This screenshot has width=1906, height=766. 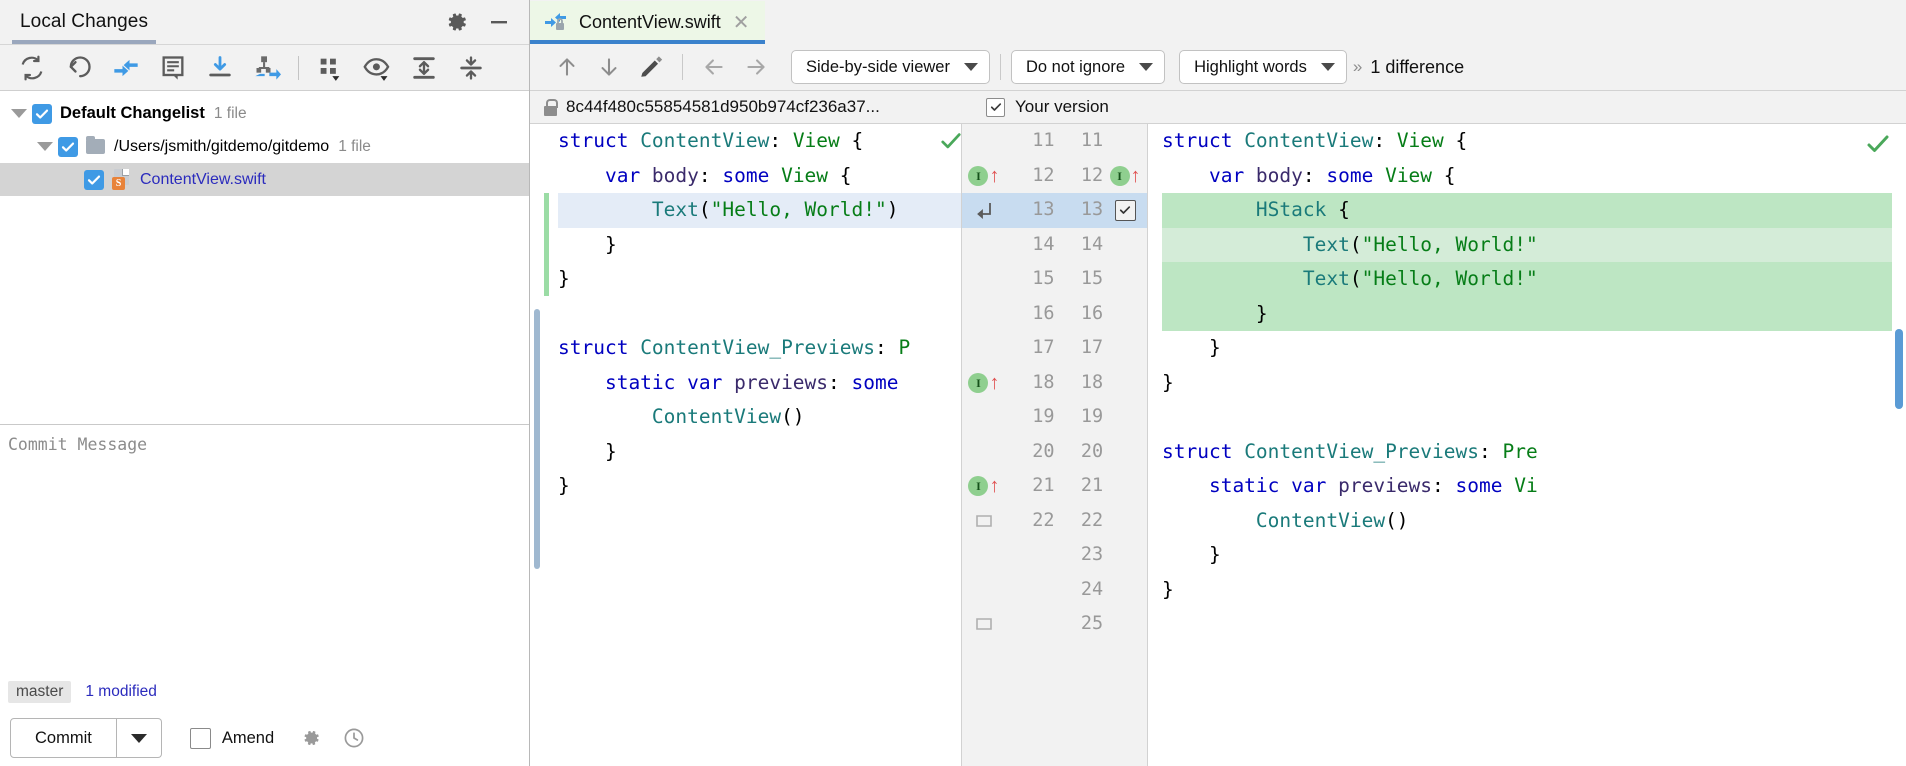 I want to click on code-token: P, so click(x=904, y=347).